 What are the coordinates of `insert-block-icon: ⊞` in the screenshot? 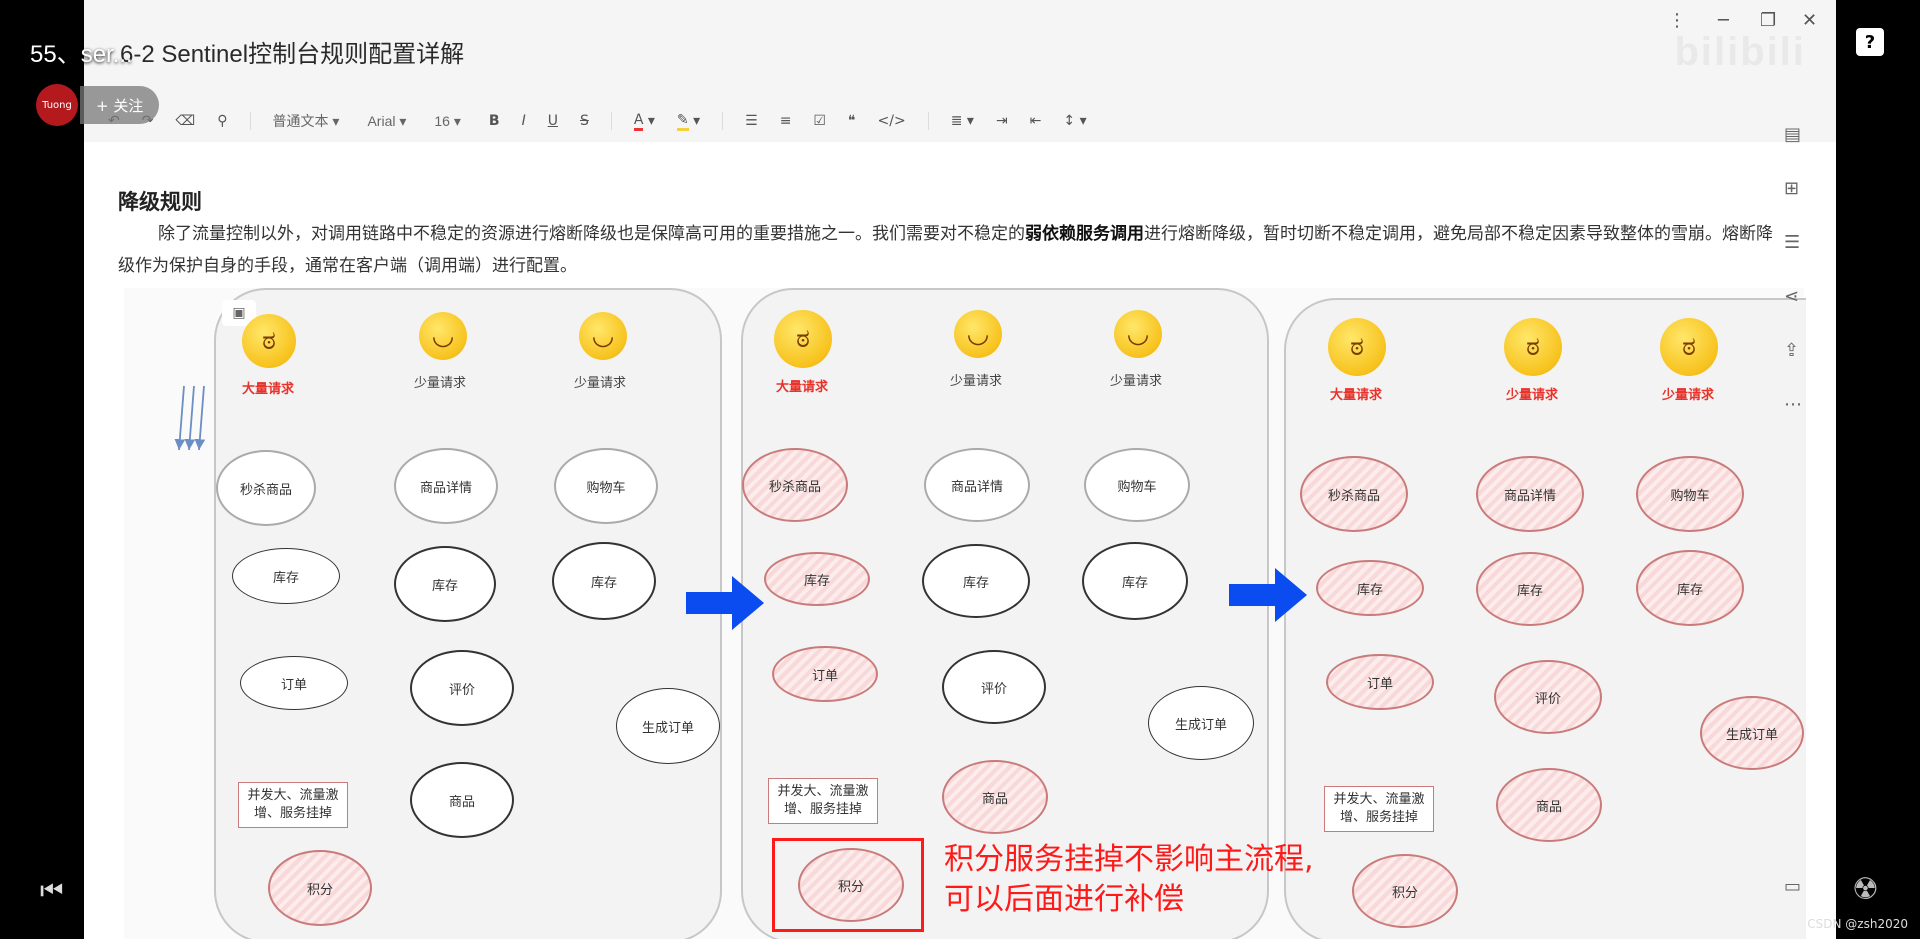 It's located at (1791, 188).